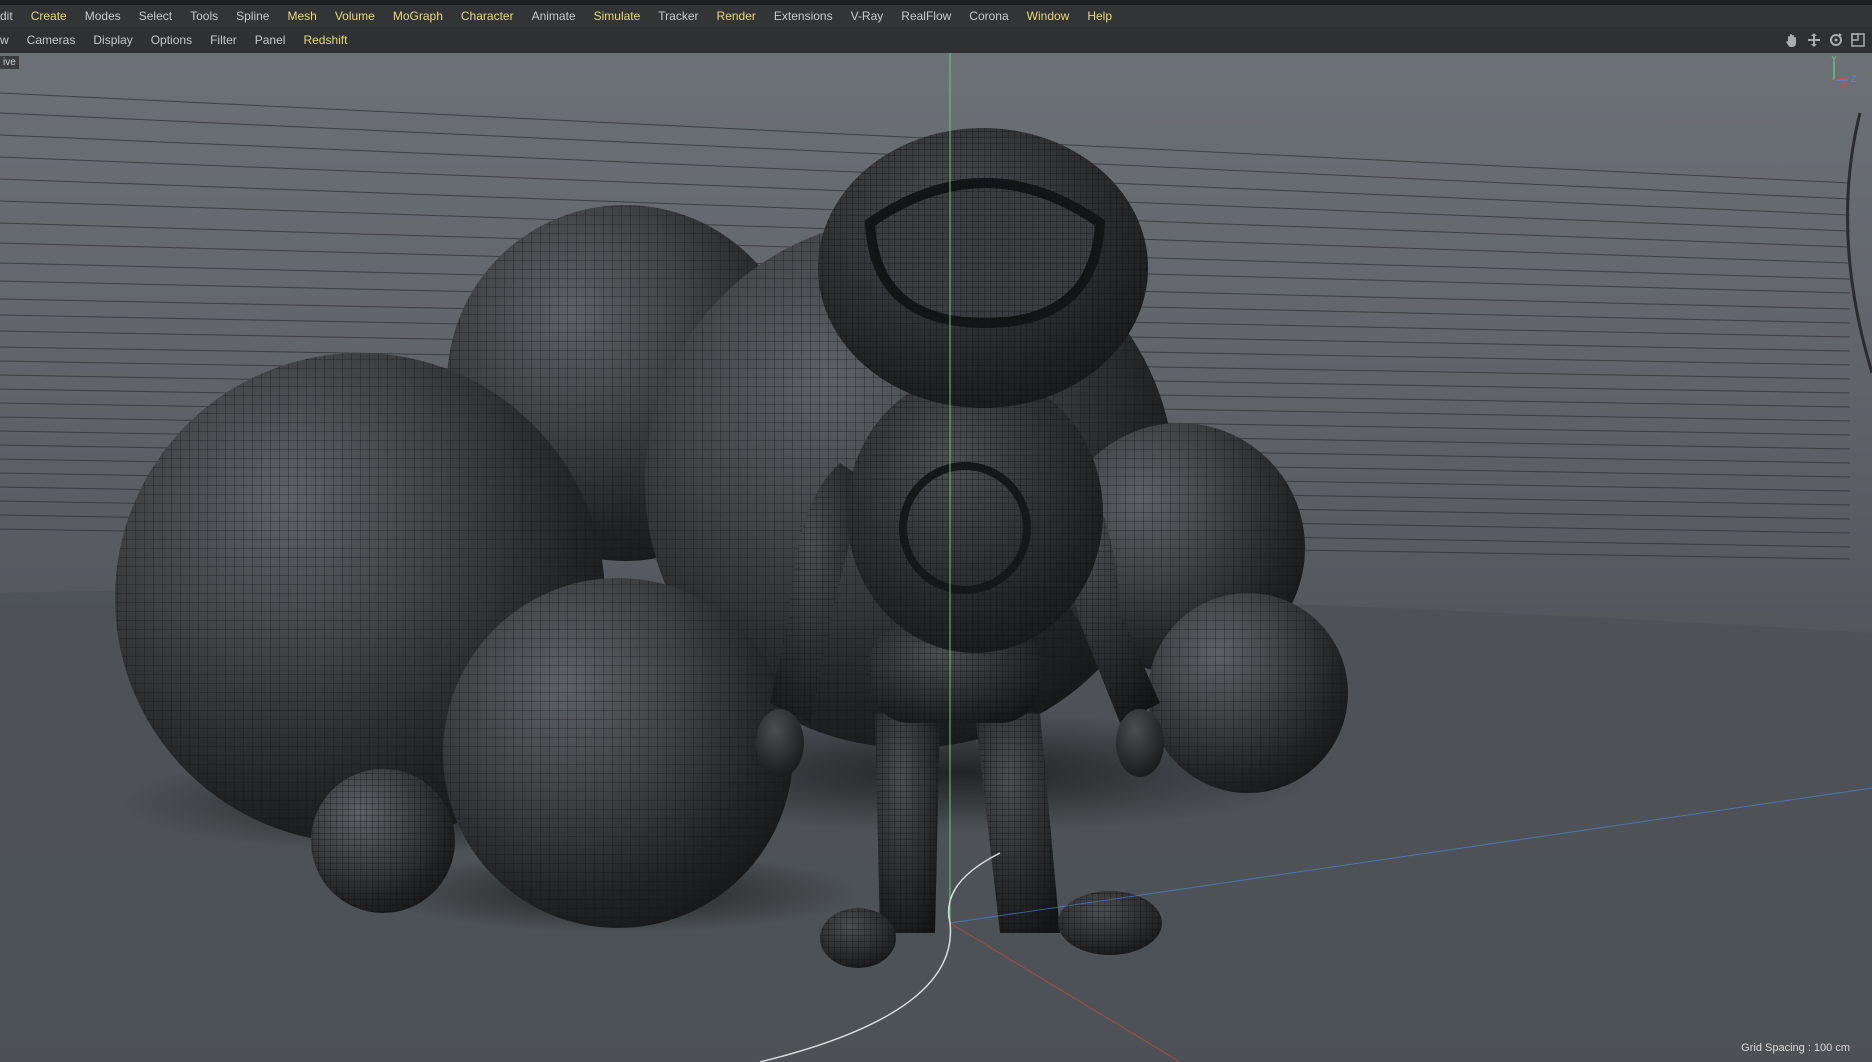 Image resolution: width=1872 pixels, height=1062 pixels. What do you see at coordinates (803, 16) in the screenshot?
I see `menu-item-extensions: Extensions` at bounding box center [803, 16].